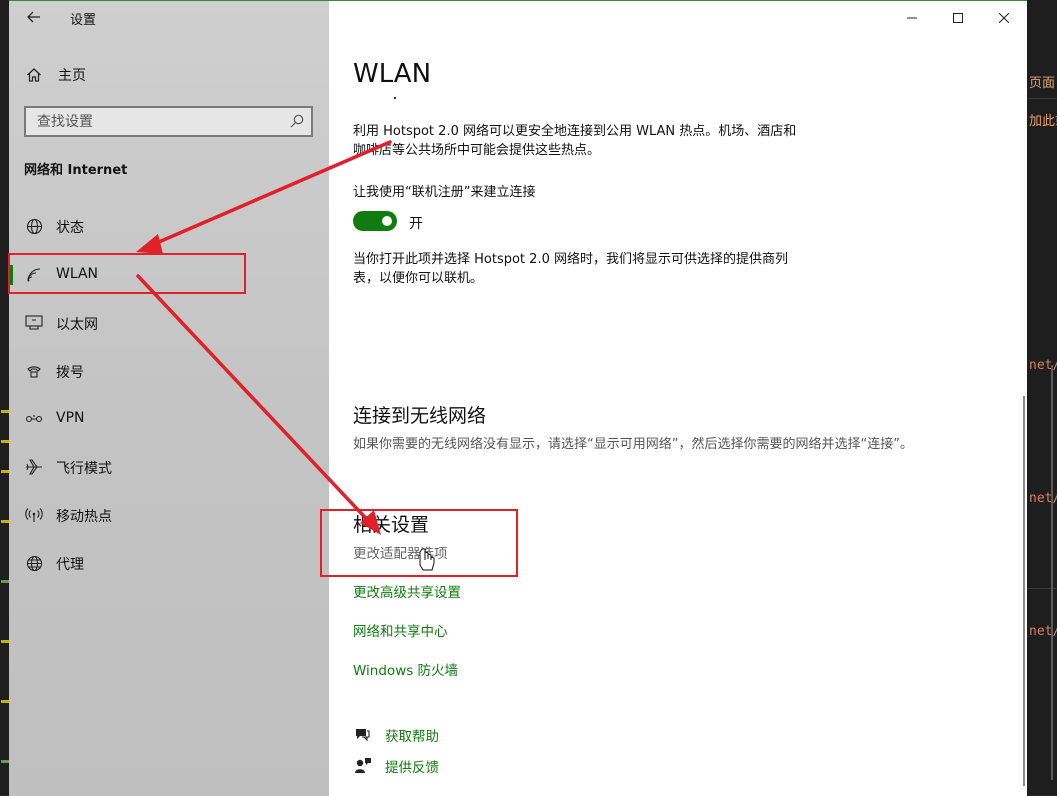 The width and height of the screenshot is (1057, 796). What do you see at coordinates (169, 419) in the screenshot?
I see `sidebar-item-vpn: VPN` at bounding box center [169, 419].